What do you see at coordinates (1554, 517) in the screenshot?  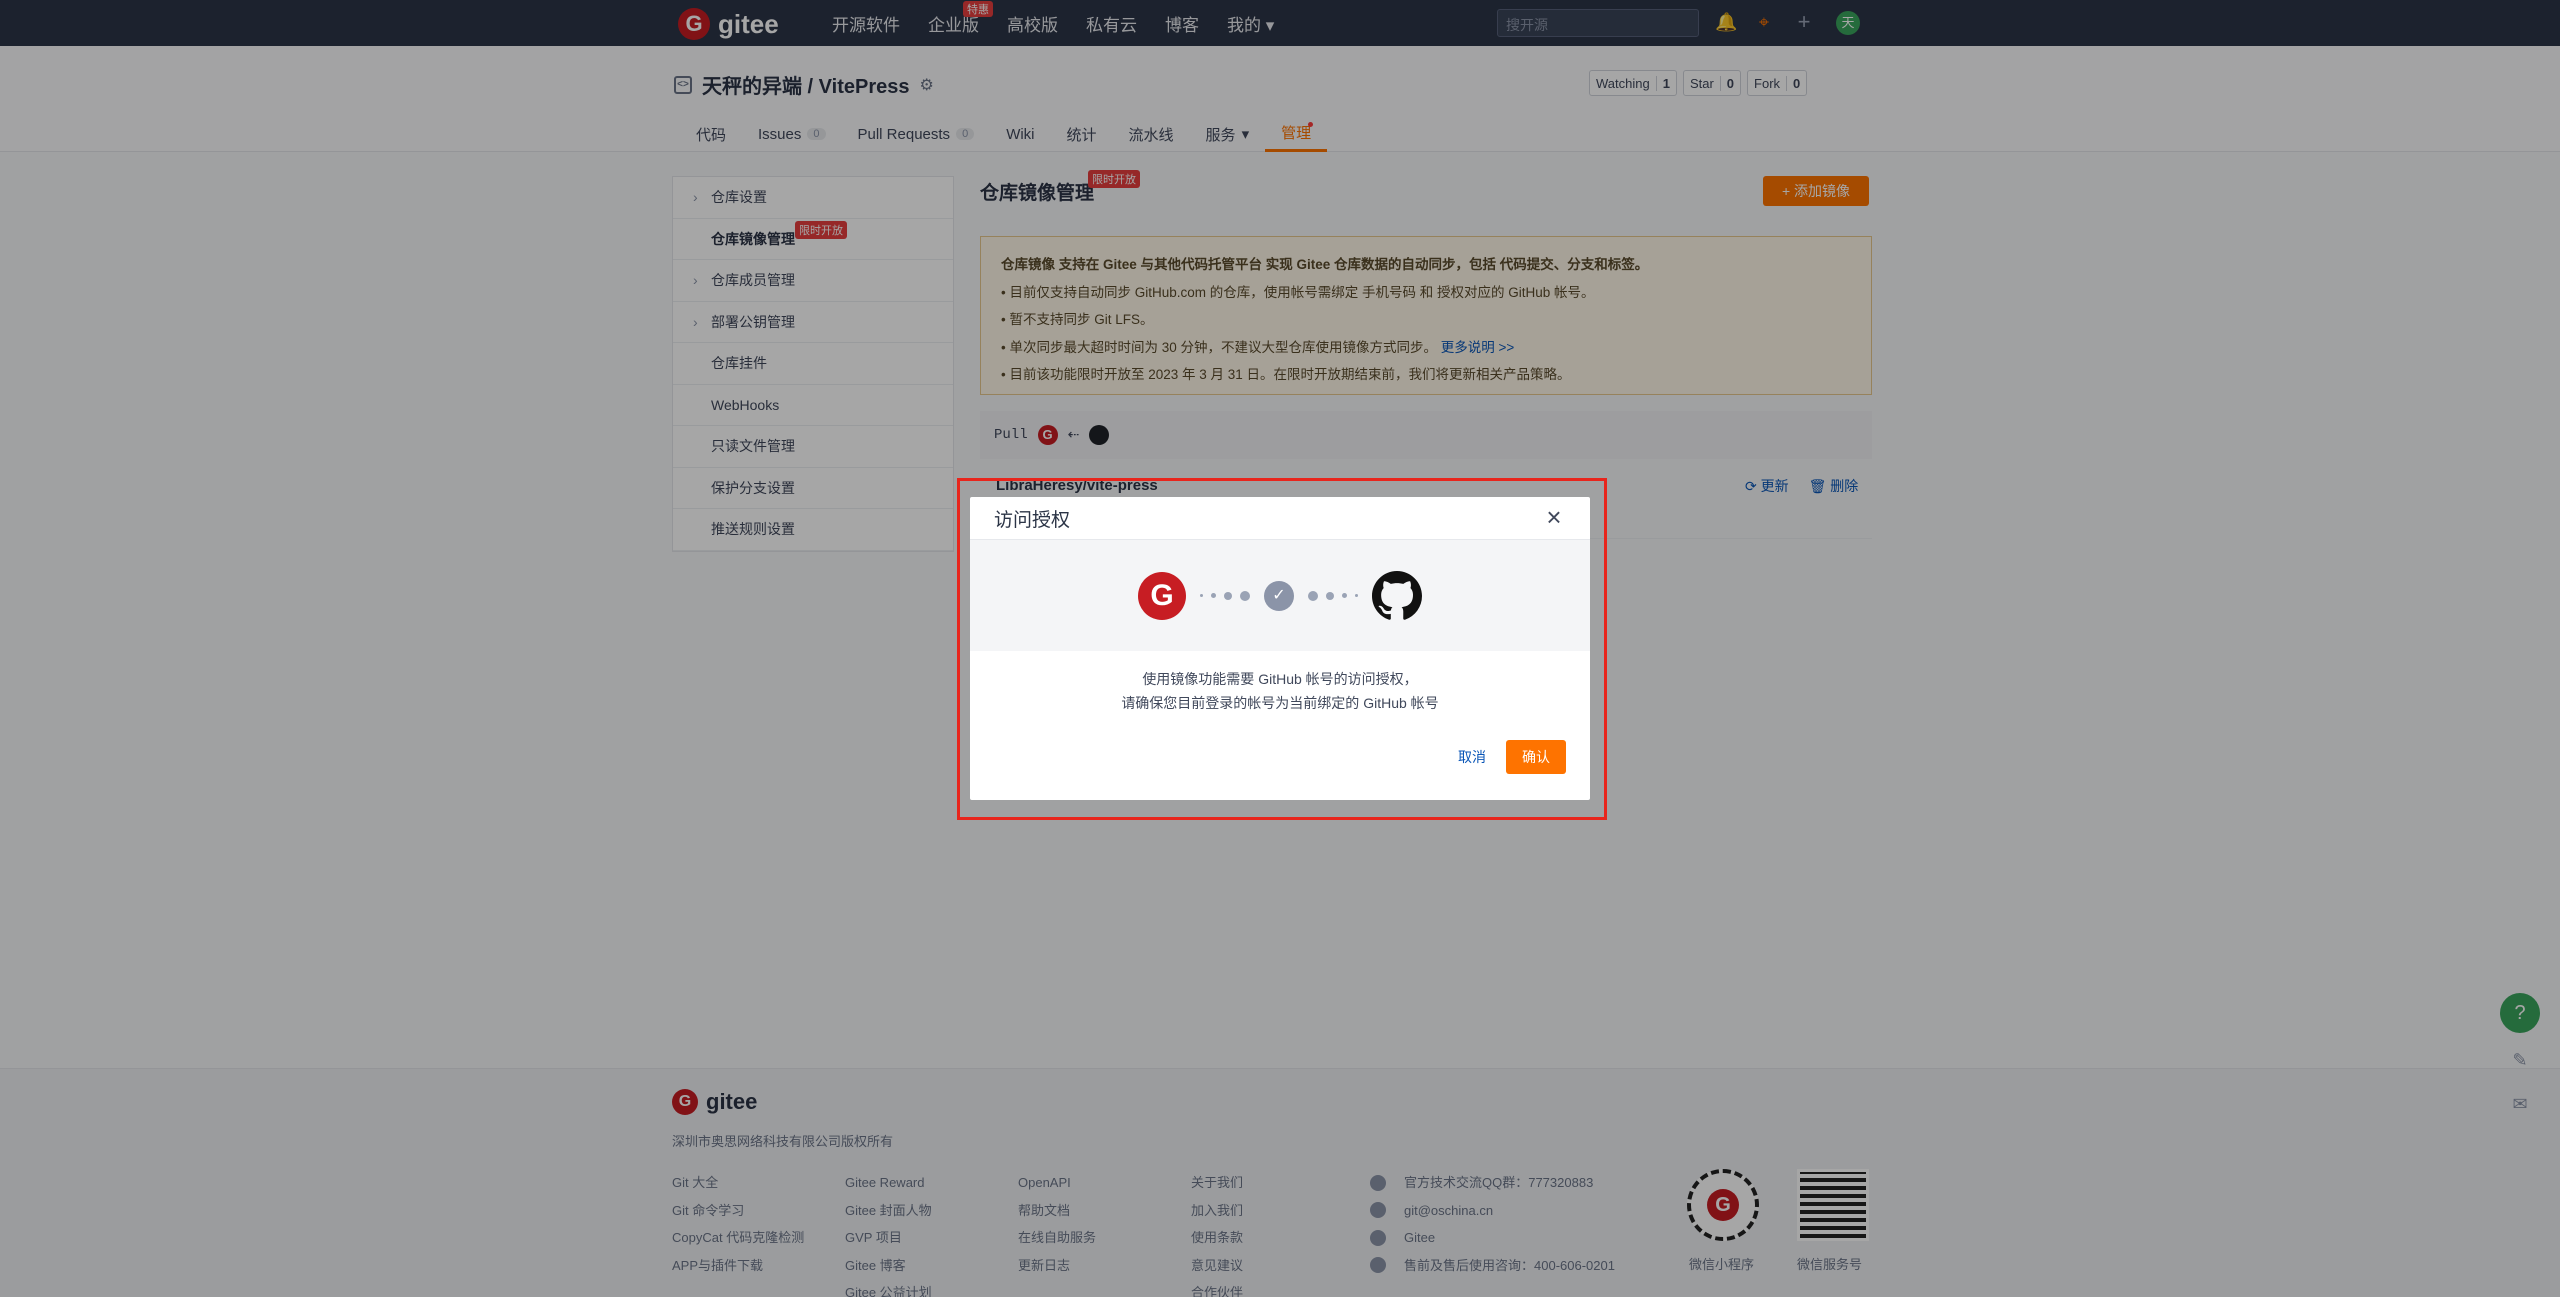 I see `close-icon: ×` at bounding box center [1554, 517].